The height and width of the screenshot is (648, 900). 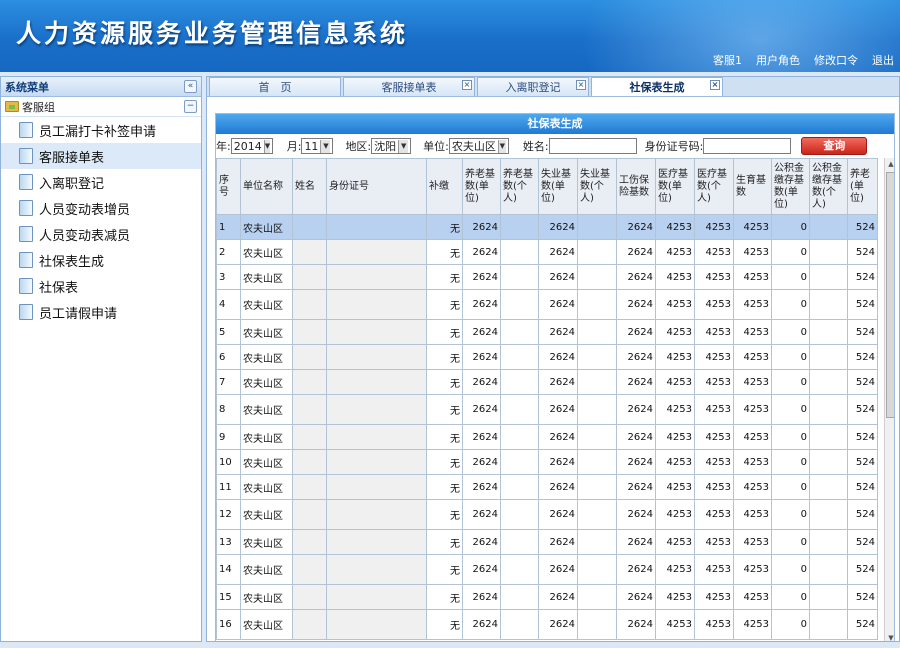 What do you see at coordinates (101, 87) in the screenshot?
I see `sidebar-header: 系统菜单 «` at bounding box center [101, 87].